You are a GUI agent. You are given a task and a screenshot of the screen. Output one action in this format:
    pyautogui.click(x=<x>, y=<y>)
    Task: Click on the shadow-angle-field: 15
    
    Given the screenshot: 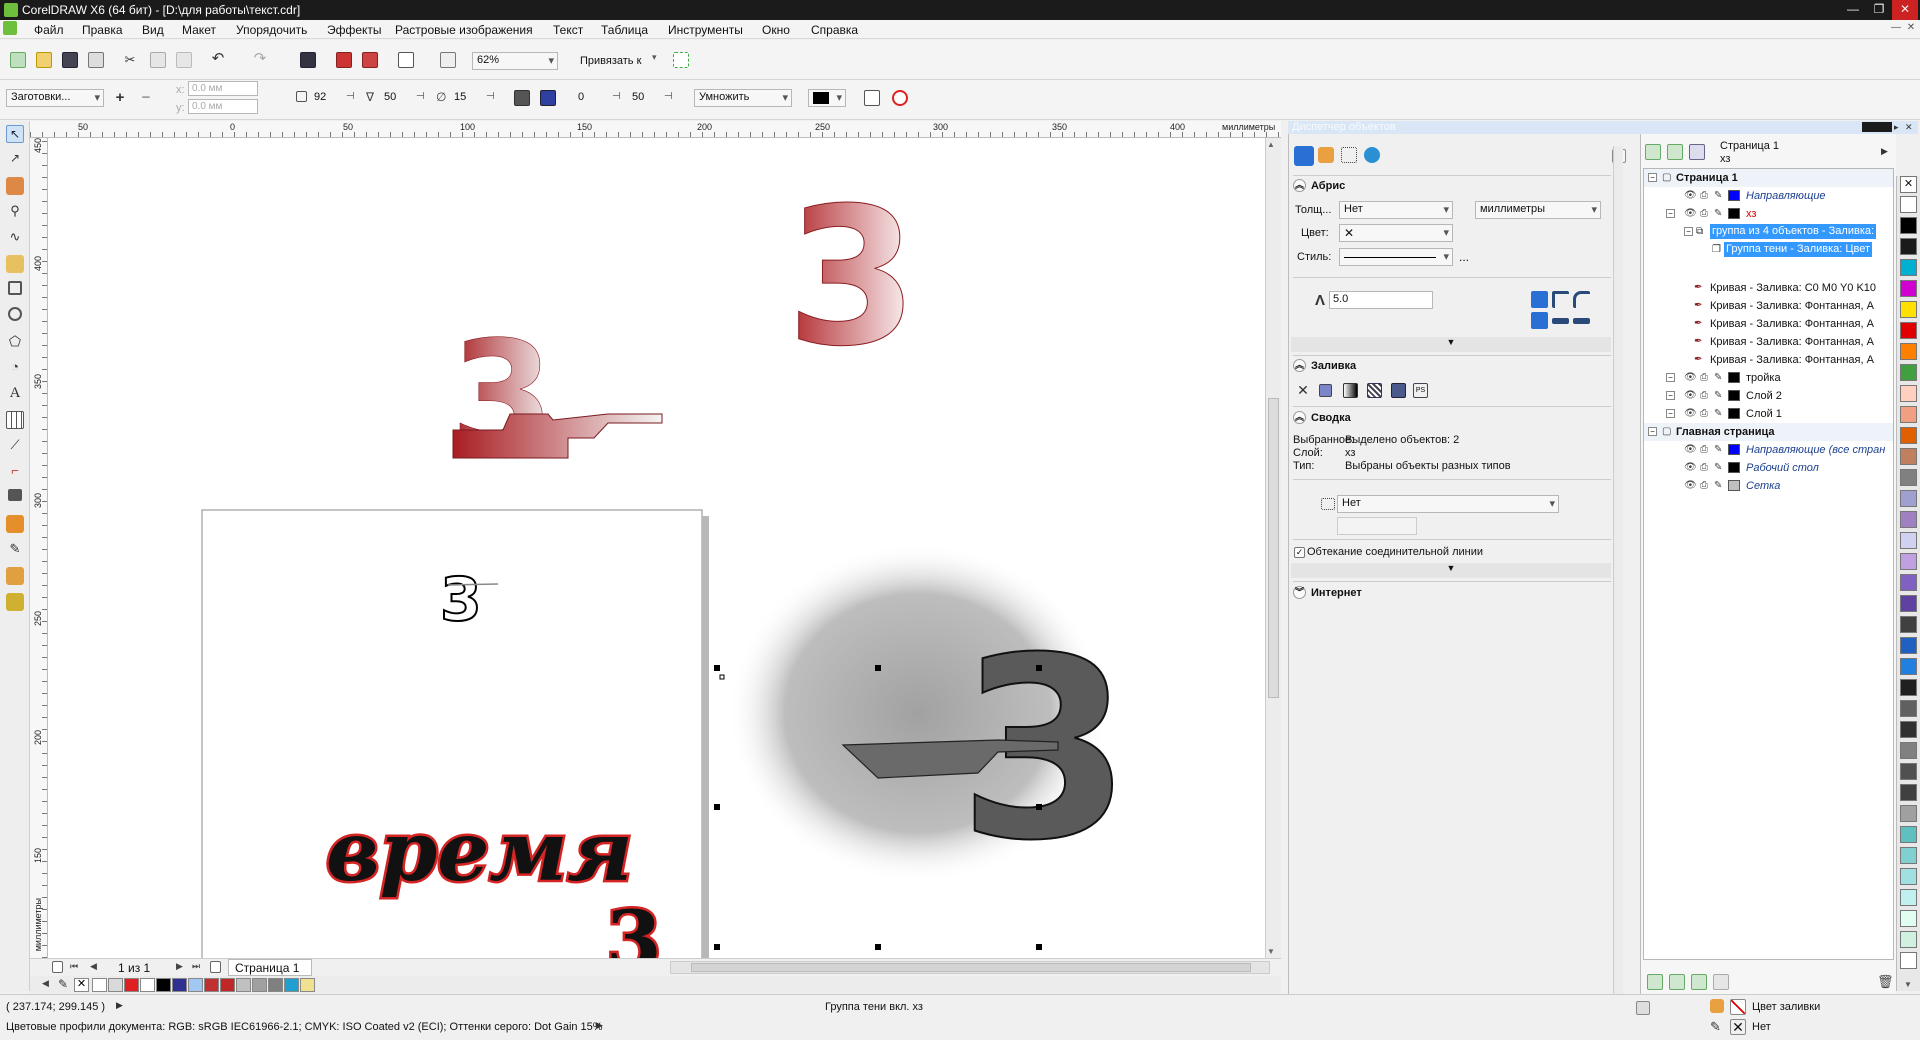 What is the action you would take?
    pyautogui.click(x=467, y=98)
    